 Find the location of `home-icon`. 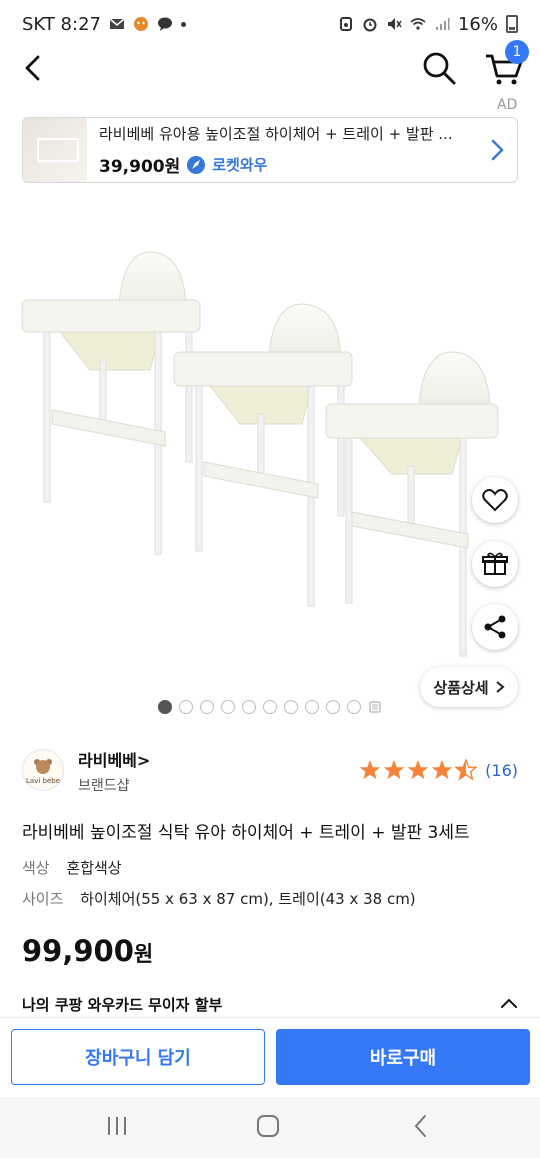

home-icon is located at coordinates (268, 1126).